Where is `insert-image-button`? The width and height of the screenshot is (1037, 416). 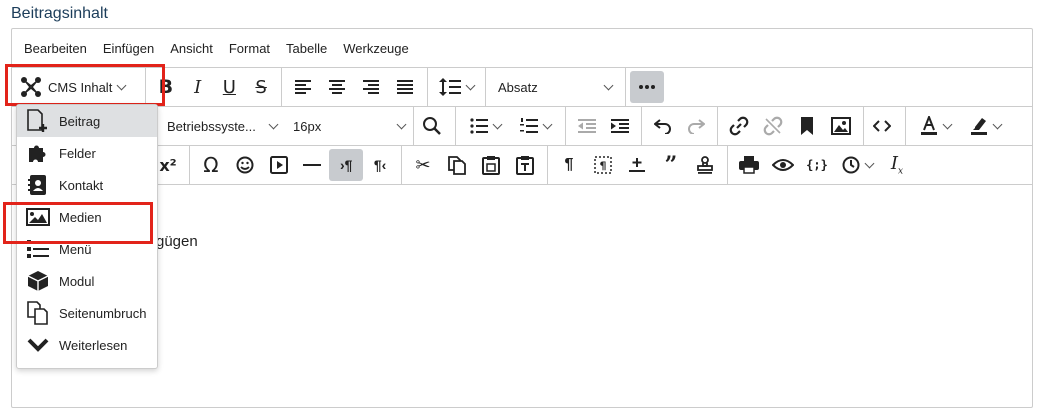 insert-image-button is located at coordinates (841, 126).